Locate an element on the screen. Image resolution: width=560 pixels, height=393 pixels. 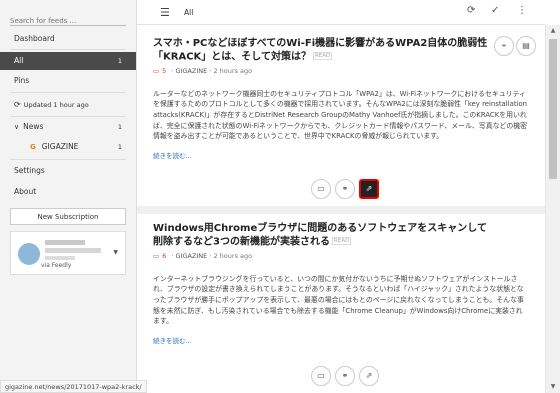
gigazine-favicon-icon: G is located at coordinates (33, 147).